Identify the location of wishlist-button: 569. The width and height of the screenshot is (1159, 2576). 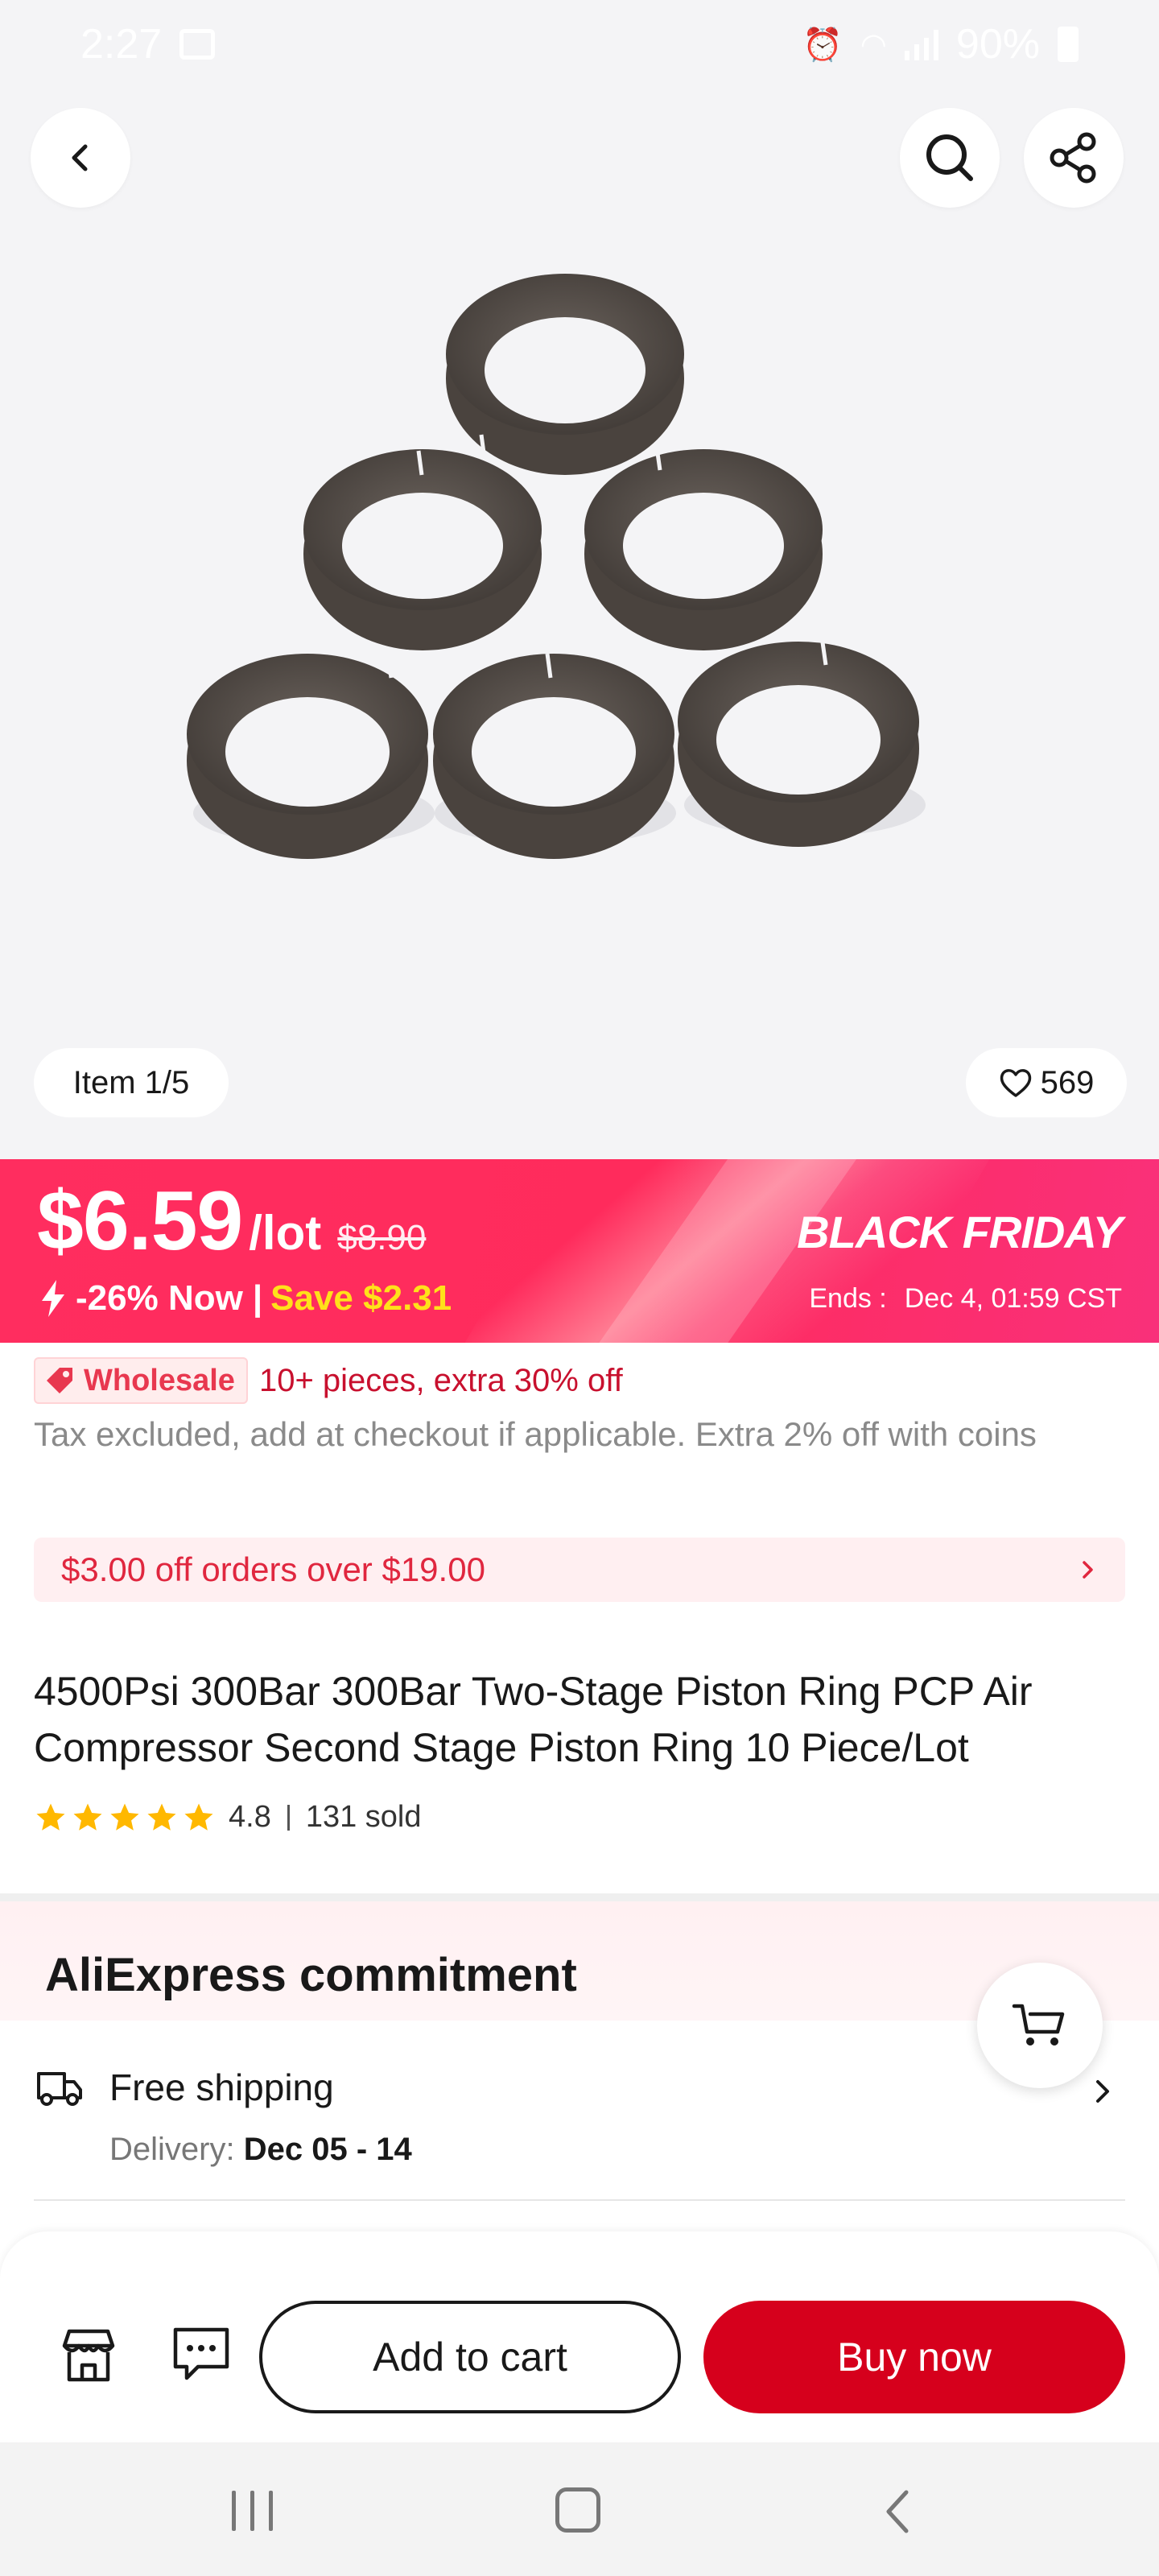
(1046, 1082).